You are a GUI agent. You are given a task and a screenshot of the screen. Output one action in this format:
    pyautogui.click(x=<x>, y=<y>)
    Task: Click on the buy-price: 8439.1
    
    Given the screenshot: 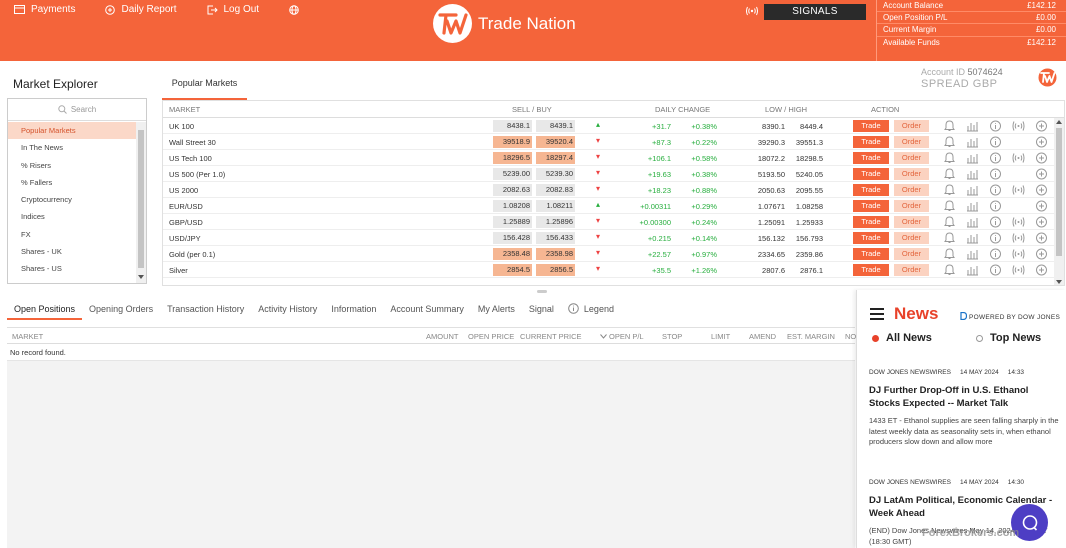 What is the action you would take?
    pyautogui.click(x=555, y=126)
    